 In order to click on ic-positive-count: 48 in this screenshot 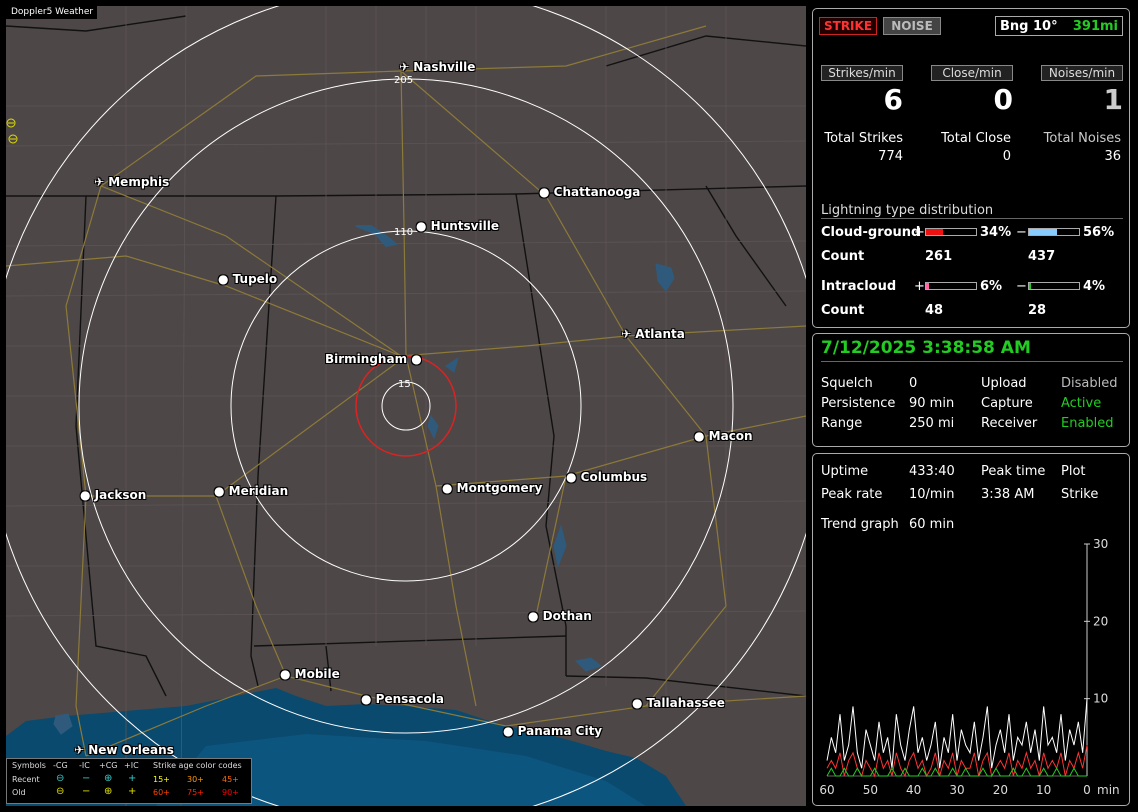, I will do `click(934, 310)`.